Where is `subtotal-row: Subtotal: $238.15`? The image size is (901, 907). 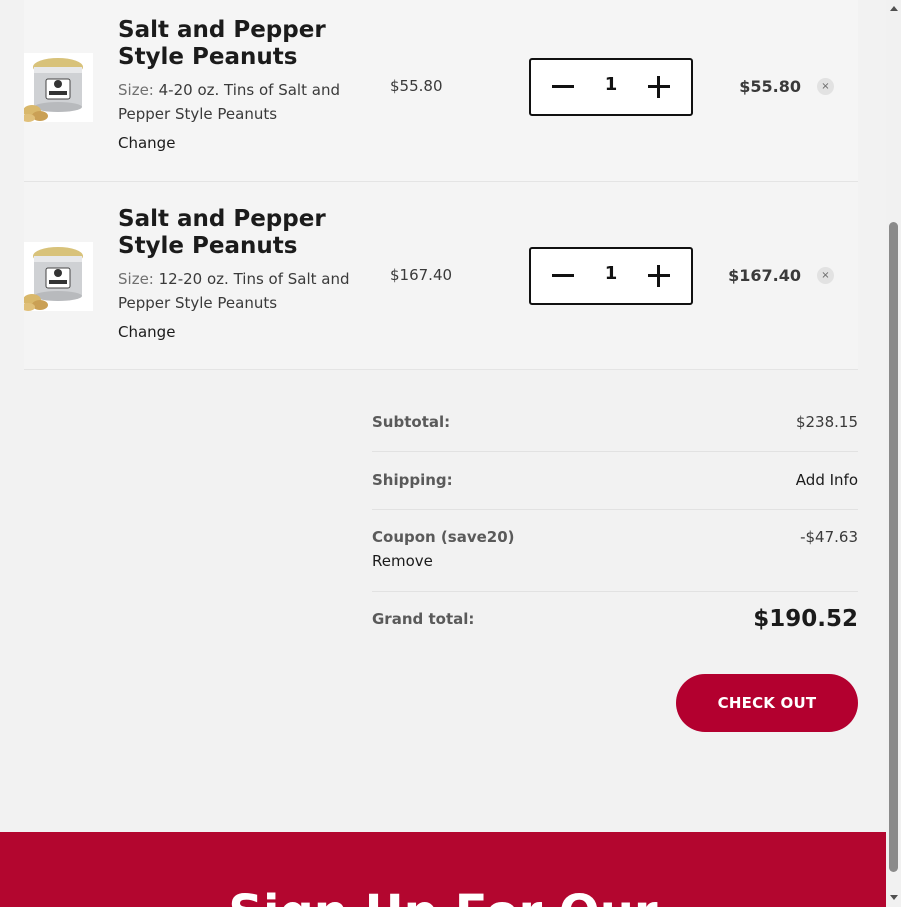
subtotal-row: Subtotal: $238.15 is located at coordinates (615, 411).